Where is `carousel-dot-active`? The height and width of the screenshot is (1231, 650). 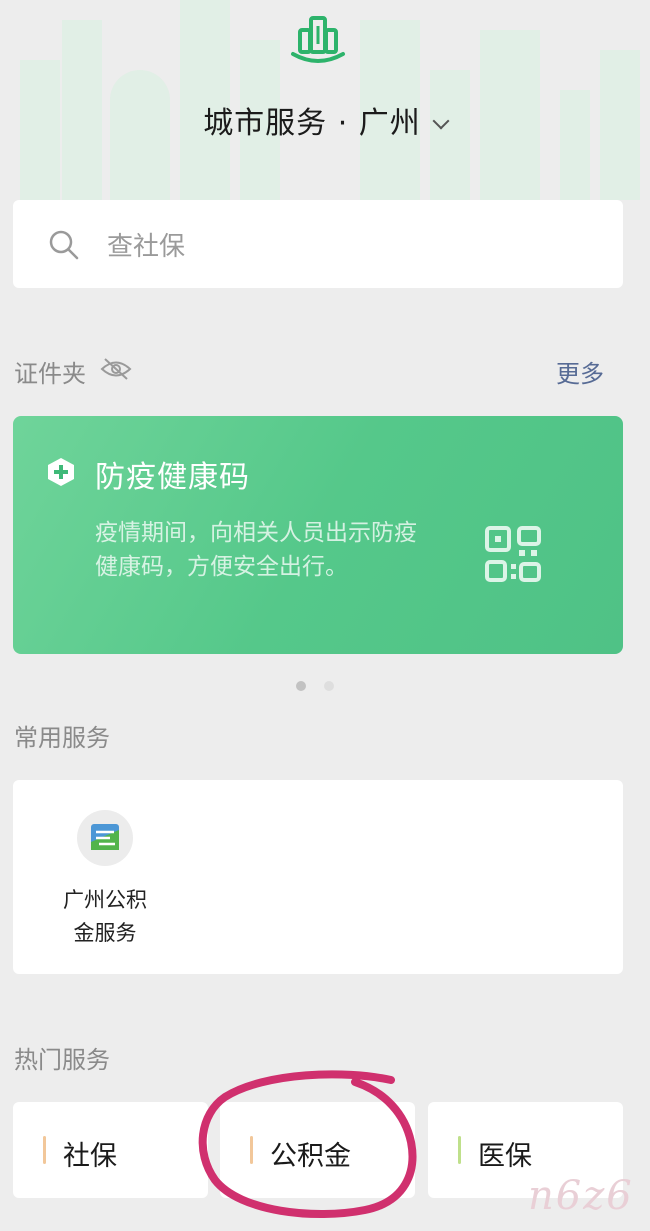 carousel-dot-active is located at coordinates (301, 686).